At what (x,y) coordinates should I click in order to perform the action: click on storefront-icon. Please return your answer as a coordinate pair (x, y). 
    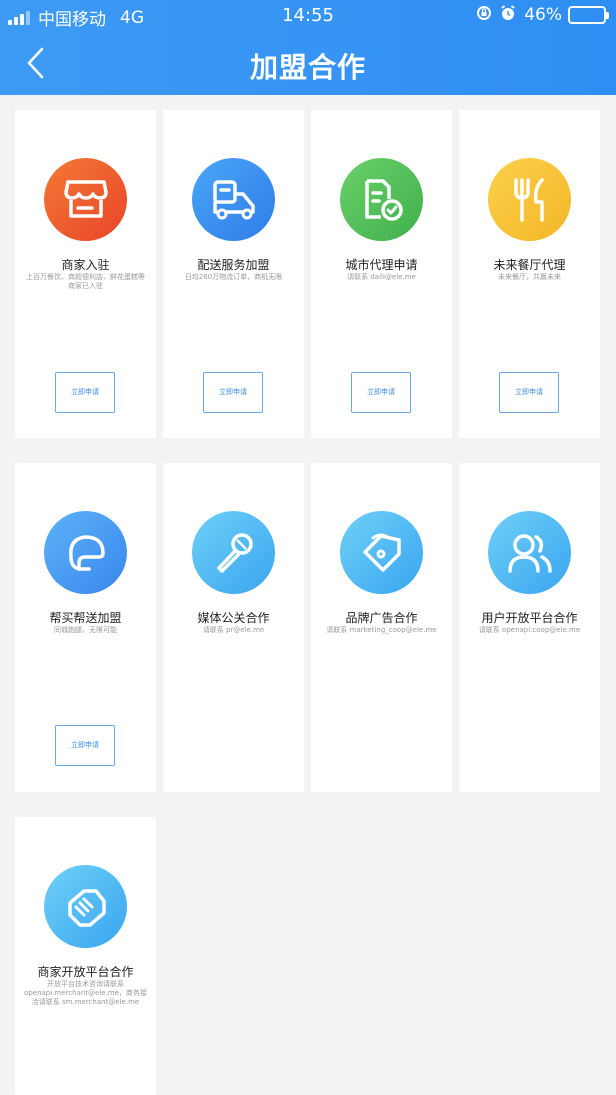
    Looking at the image, I should click on (85, 199).